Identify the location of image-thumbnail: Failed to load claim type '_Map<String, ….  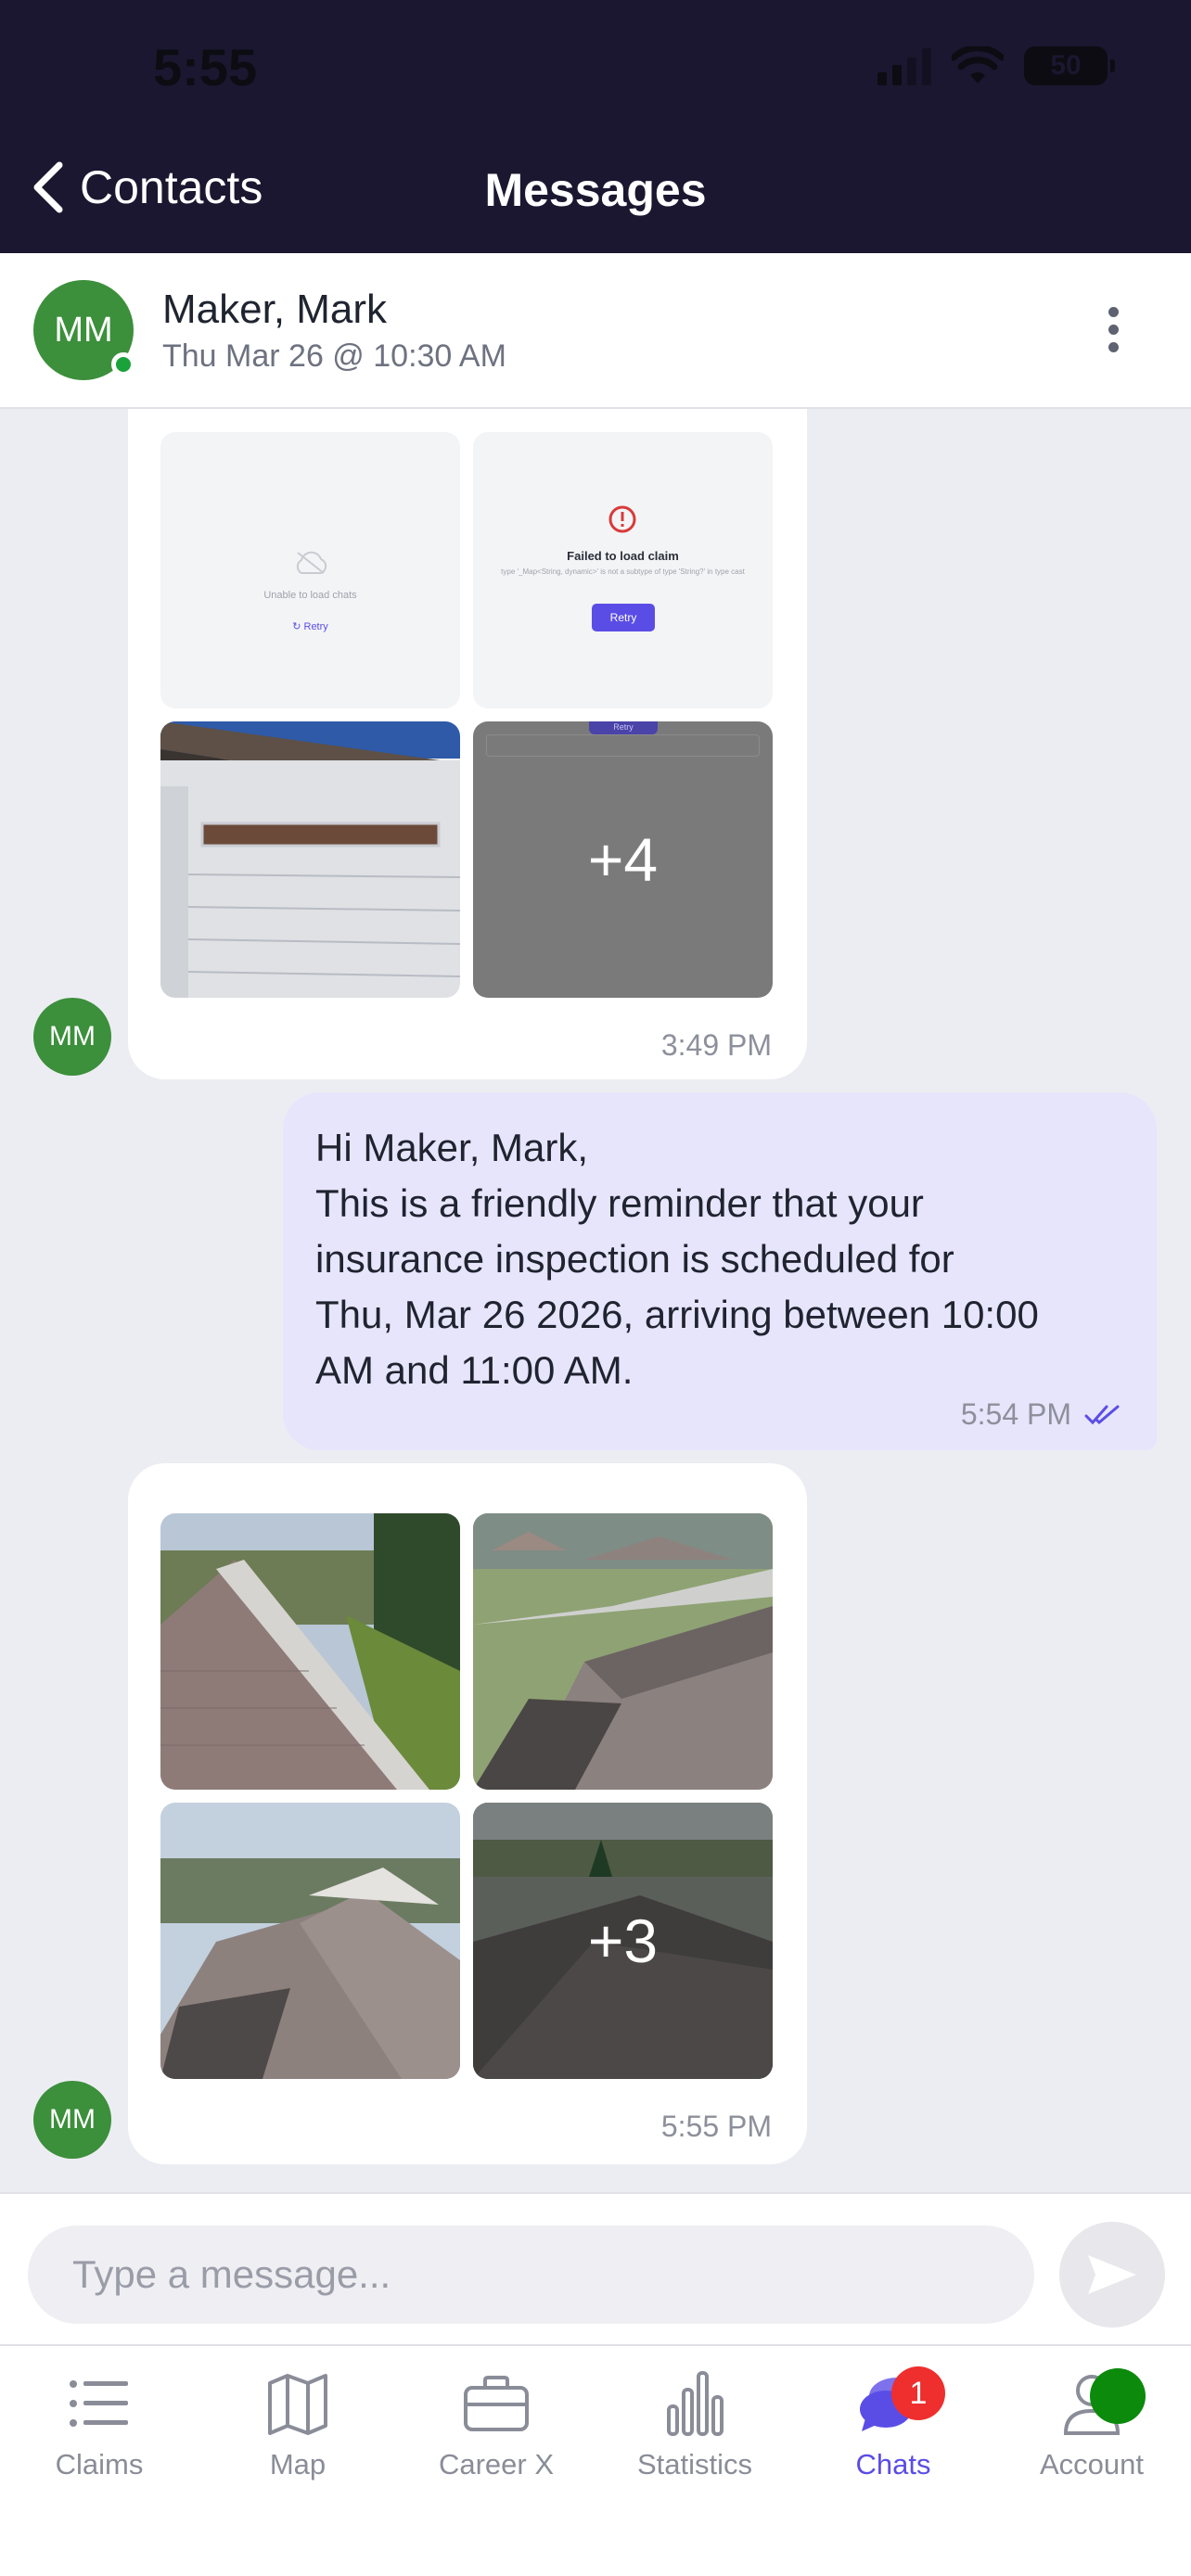
(623, 570).